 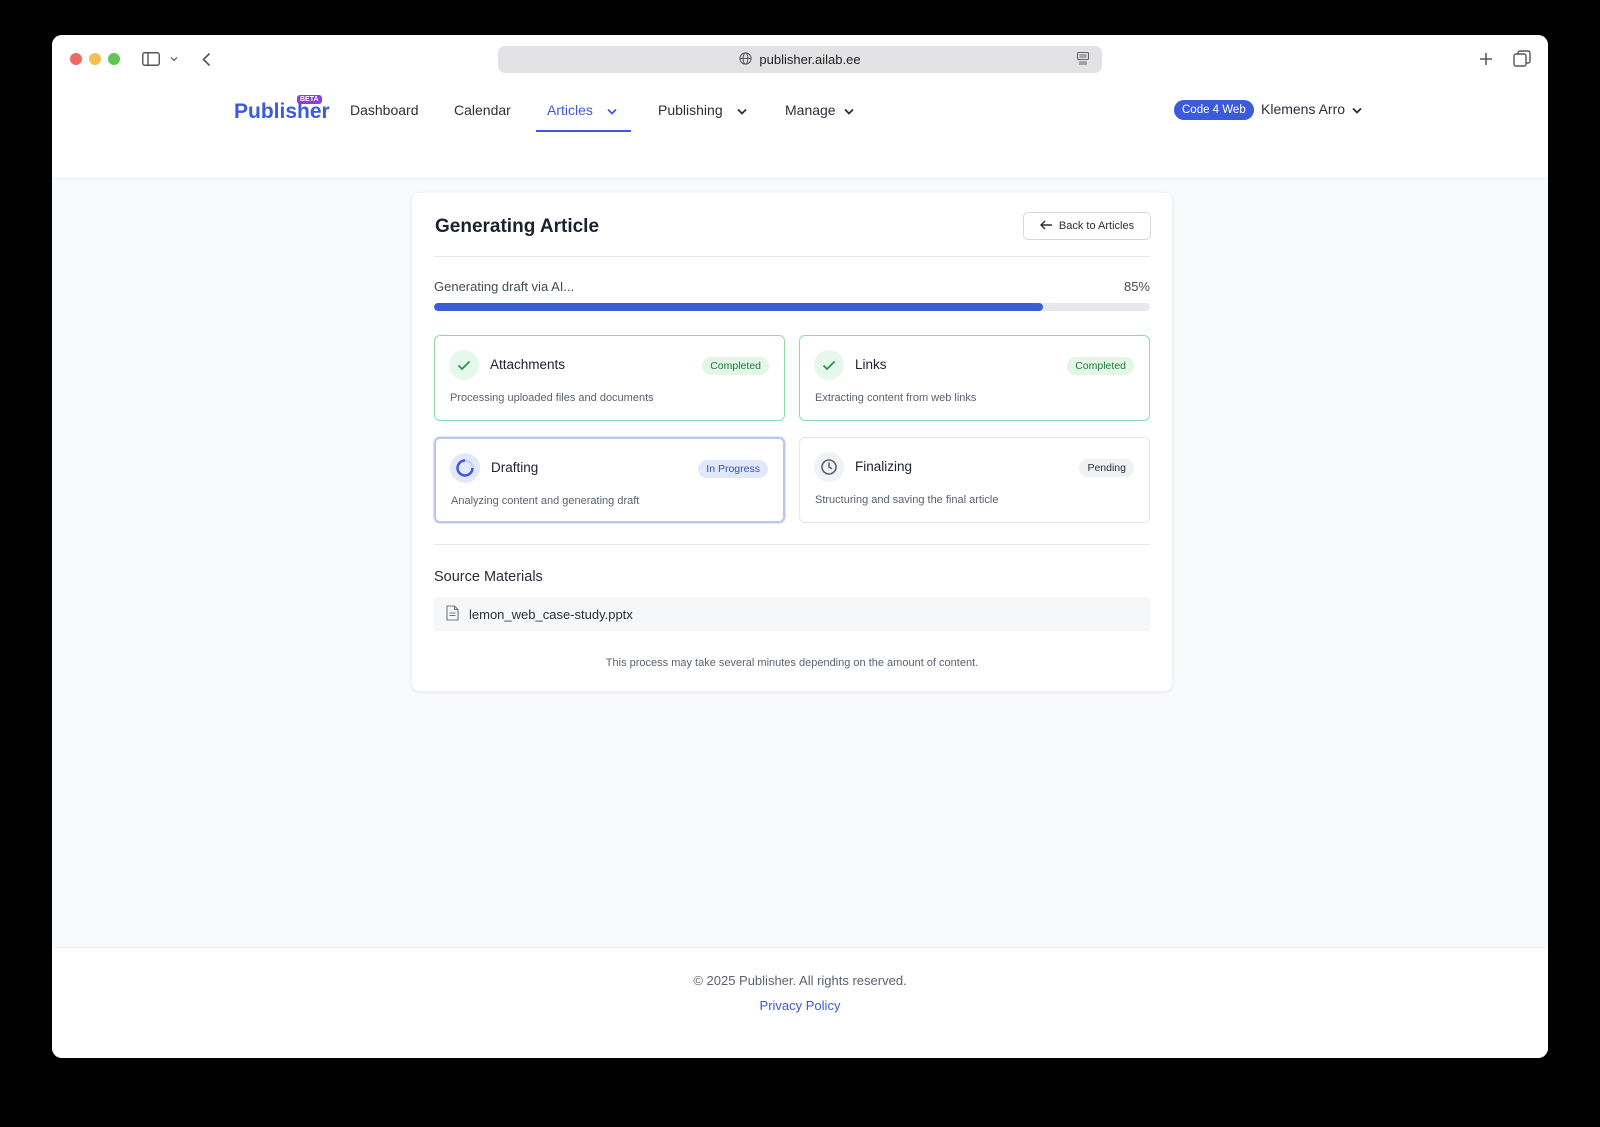 What do you see at coordinates (829, 467) in the screenshot?
I see `clock-icon` at bounding box center [829, 467].